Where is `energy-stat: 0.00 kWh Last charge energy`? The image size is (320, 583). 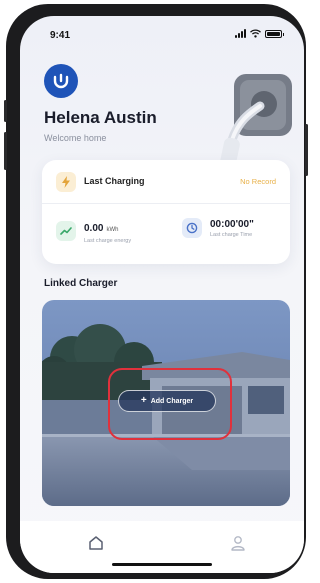
energy-stat: 0.00 kWh Last charge energy is located at coordinates (93, 231).